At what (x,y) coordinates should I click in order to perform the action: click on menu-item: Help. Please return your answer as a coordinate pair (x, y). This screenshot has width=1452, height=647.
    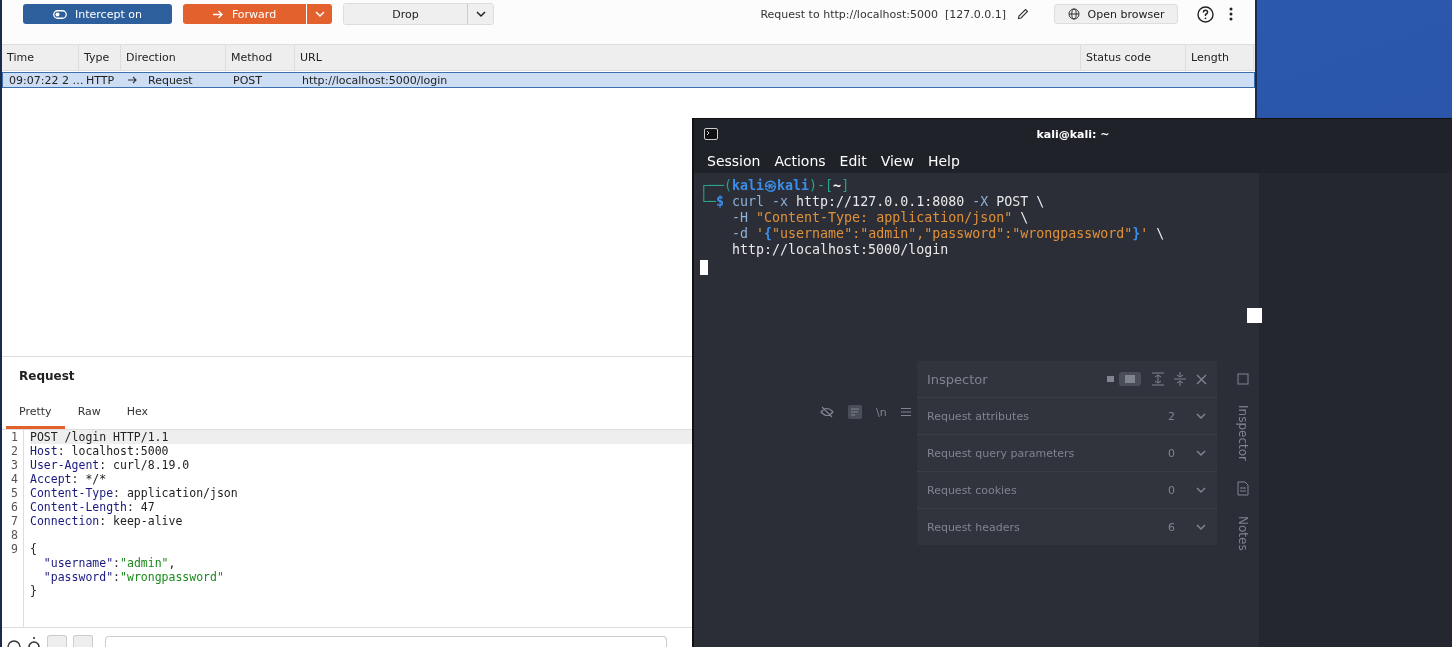
    Looking at the image, I should click on (943, 161).